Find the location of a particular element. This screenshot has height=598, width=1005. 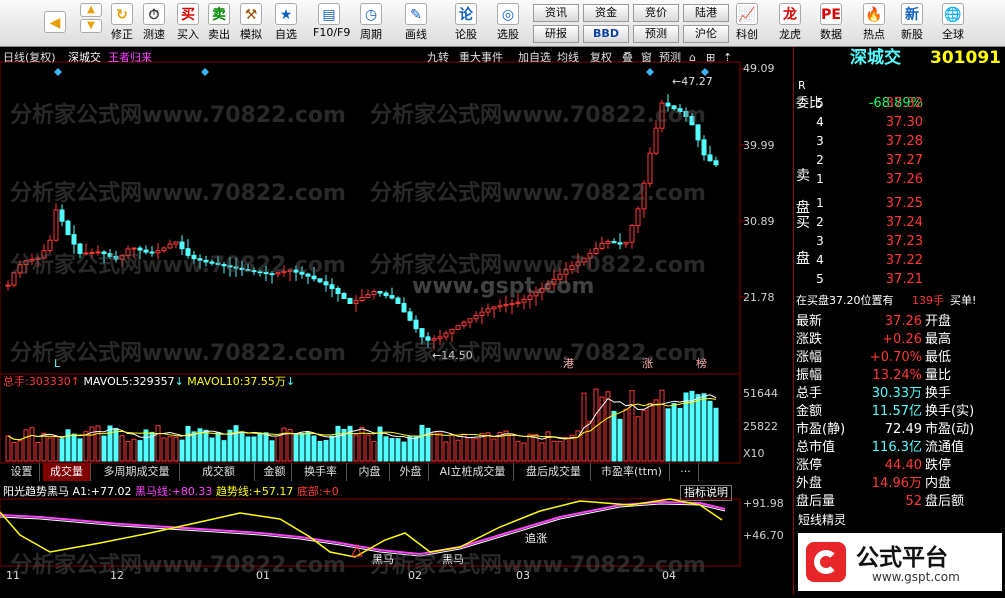

header-button-1: 重大事件 is located at coordinates (481, 58).